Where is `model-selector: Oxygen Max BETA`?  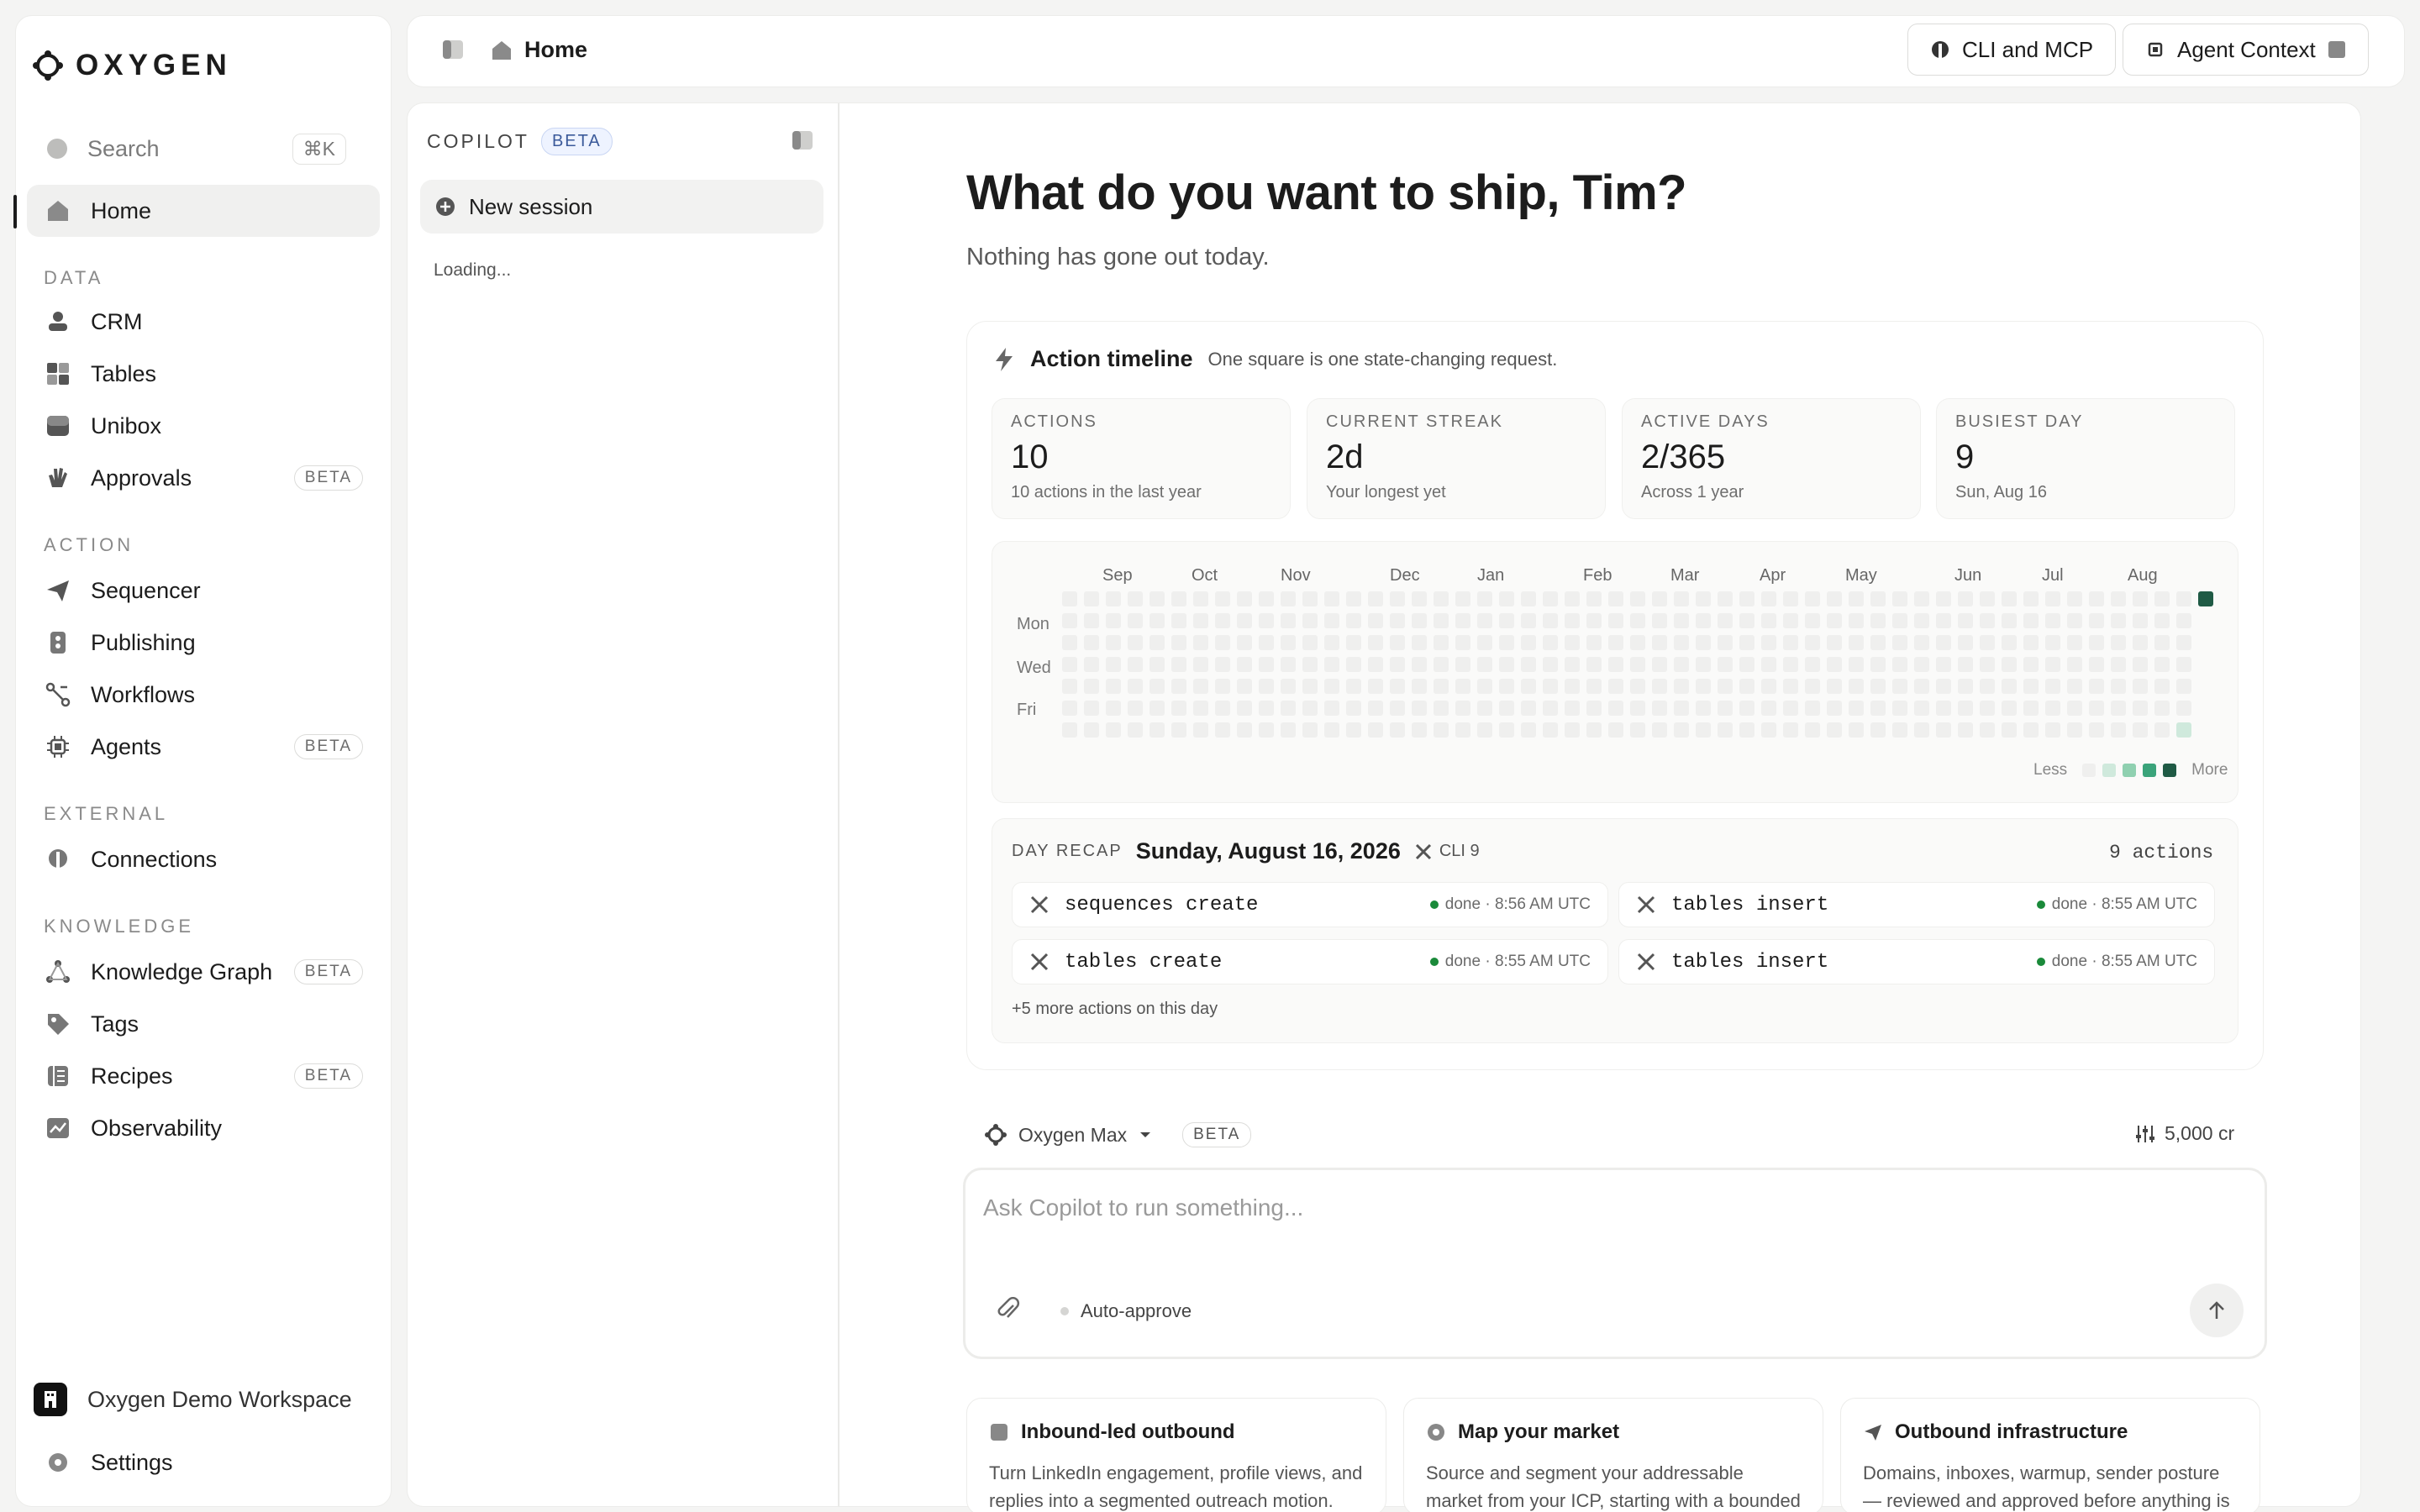 model-selector: Oxygen Max BETA is located at coordinates (1118, 1134).